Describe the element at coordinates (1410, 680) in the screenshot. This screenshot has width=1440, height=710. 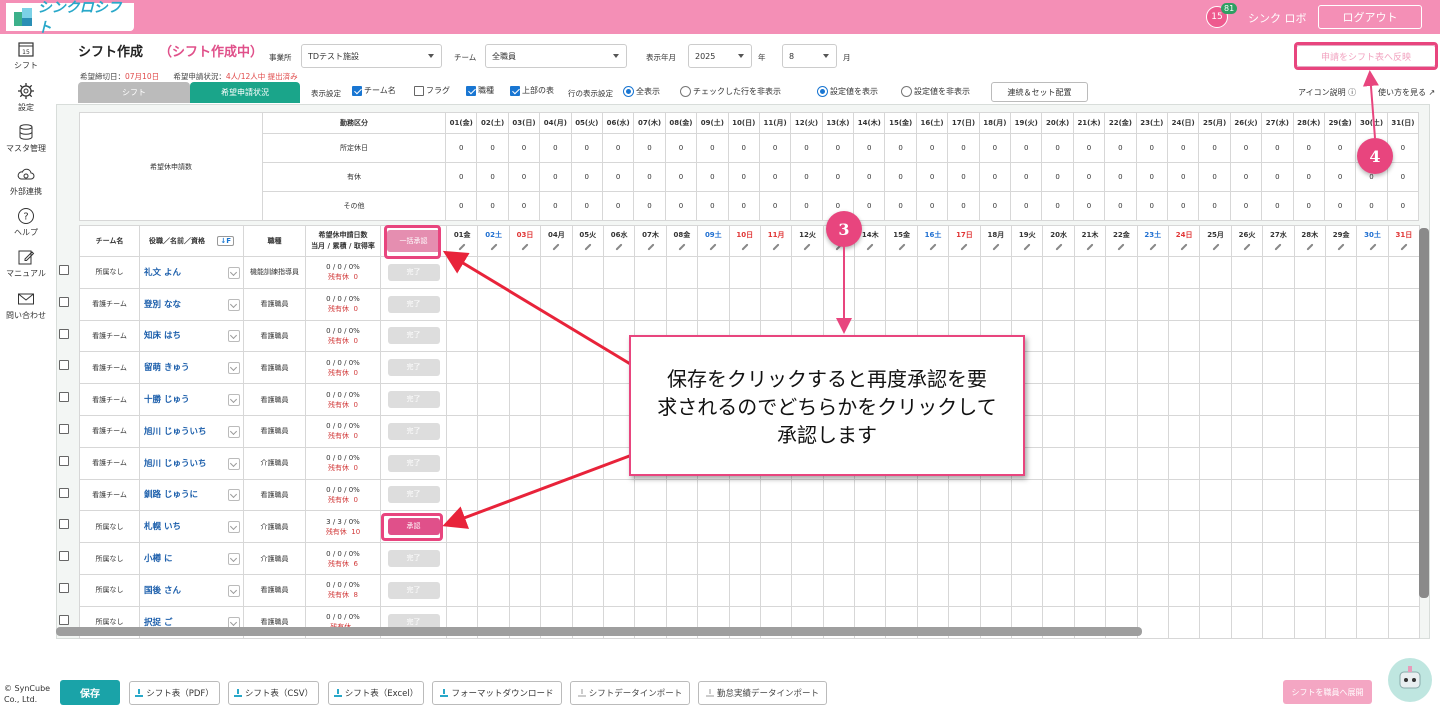
I see `robot-assistant-icon` at that location.